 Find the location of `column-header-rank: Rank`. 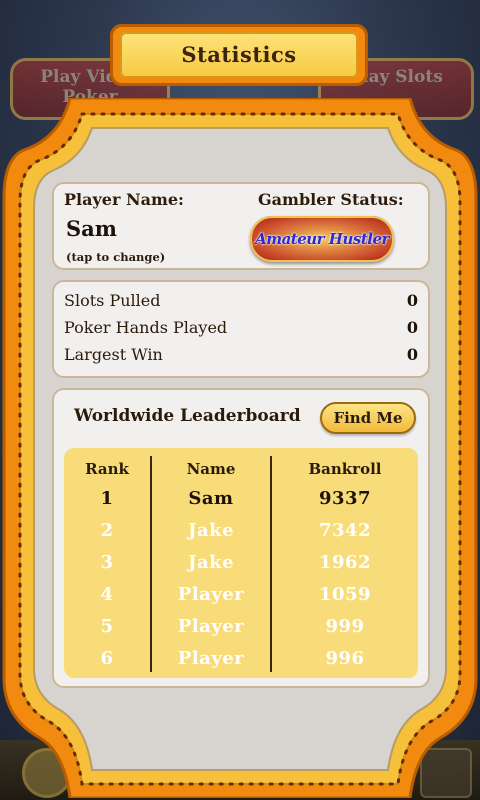

column-header-rank: Rank is located at coordinates (107, 469).